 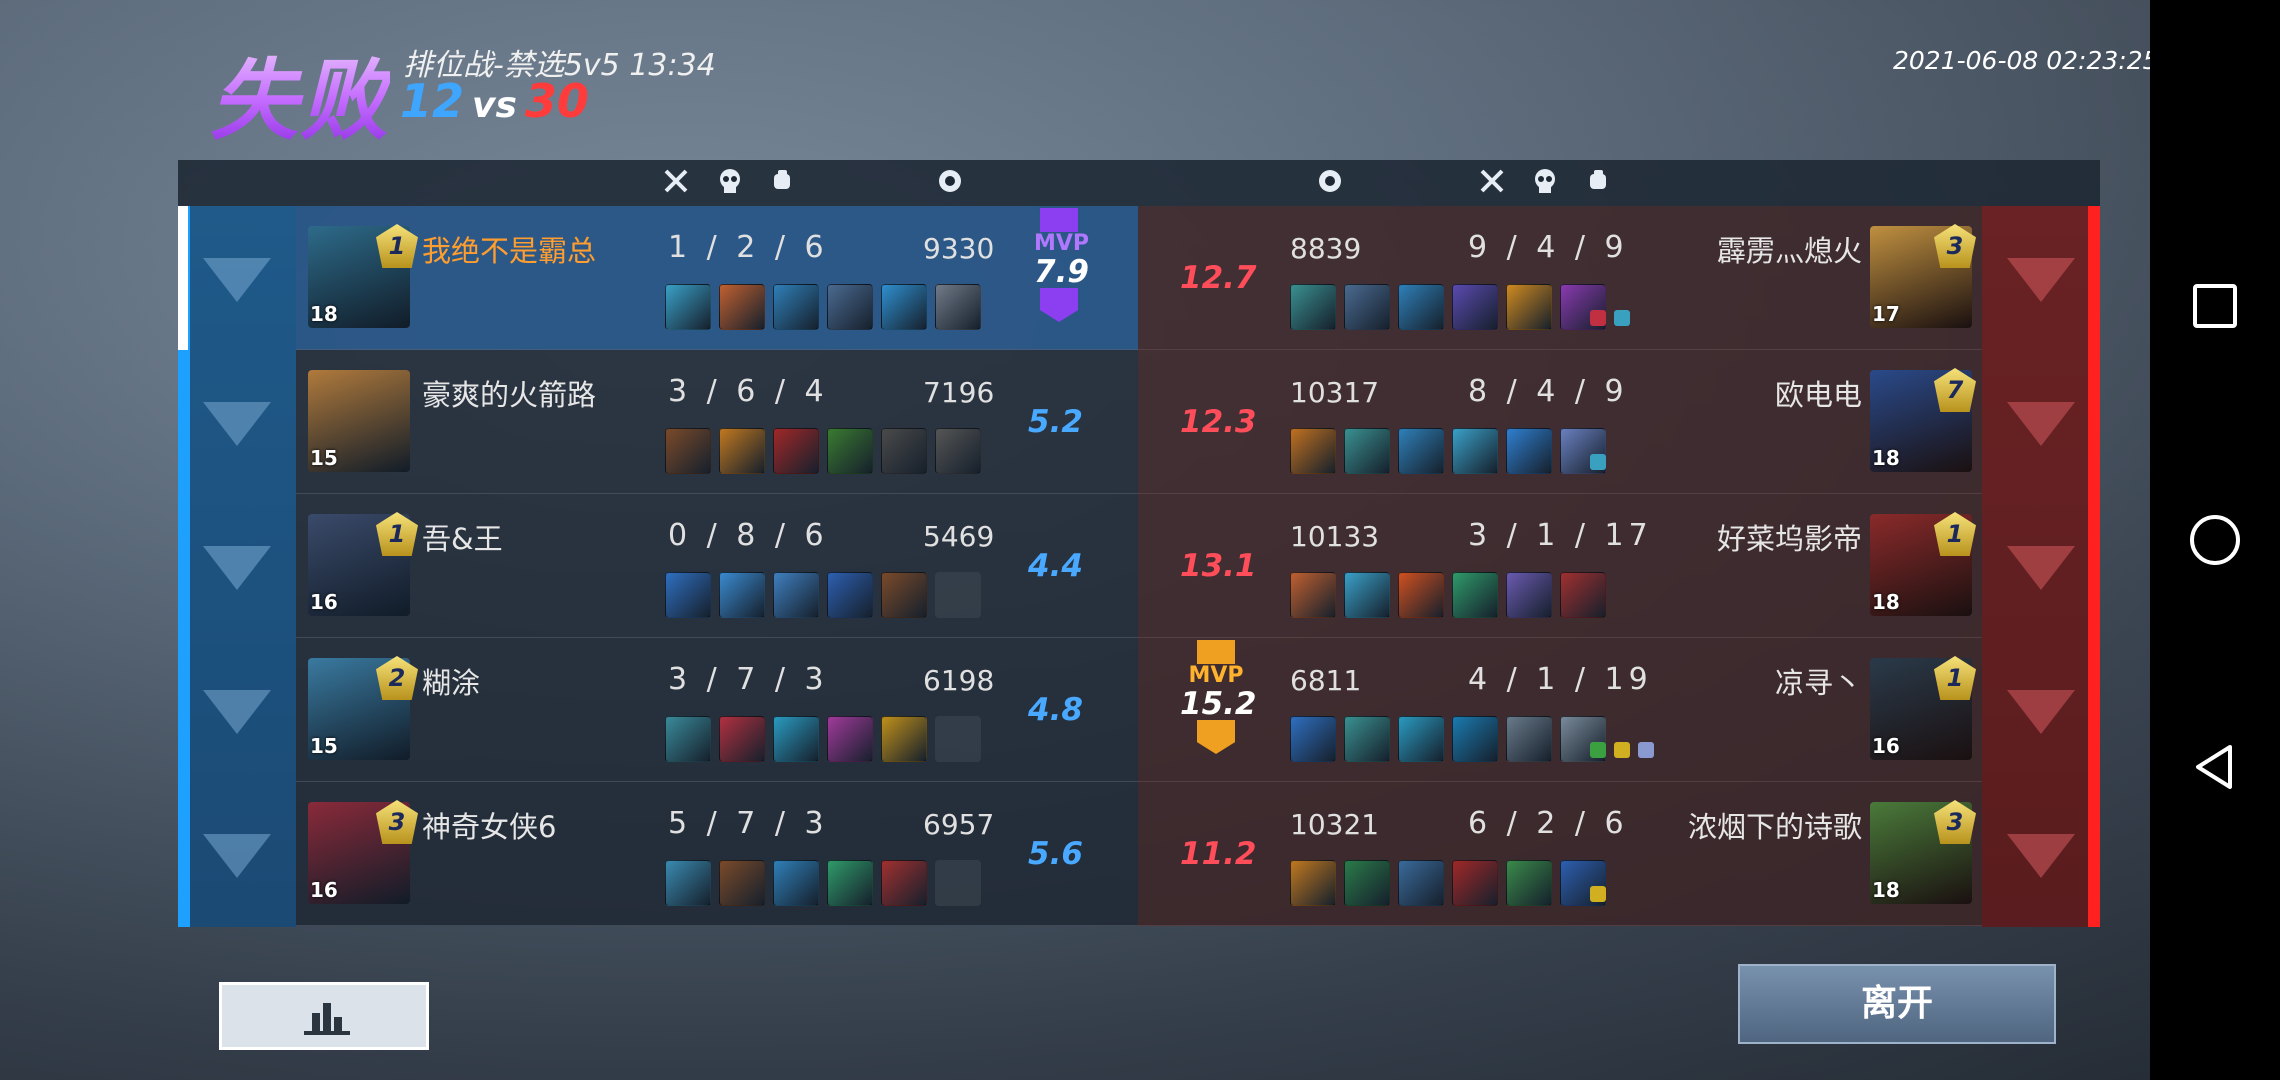 What do you see at coordinates (1619, 854) in the screenshot?
I see `player-row-red: 11.2 10321 6 / 2 / 6 浓烟下的诗歌 18 3` at bounding box center [1619, 854].